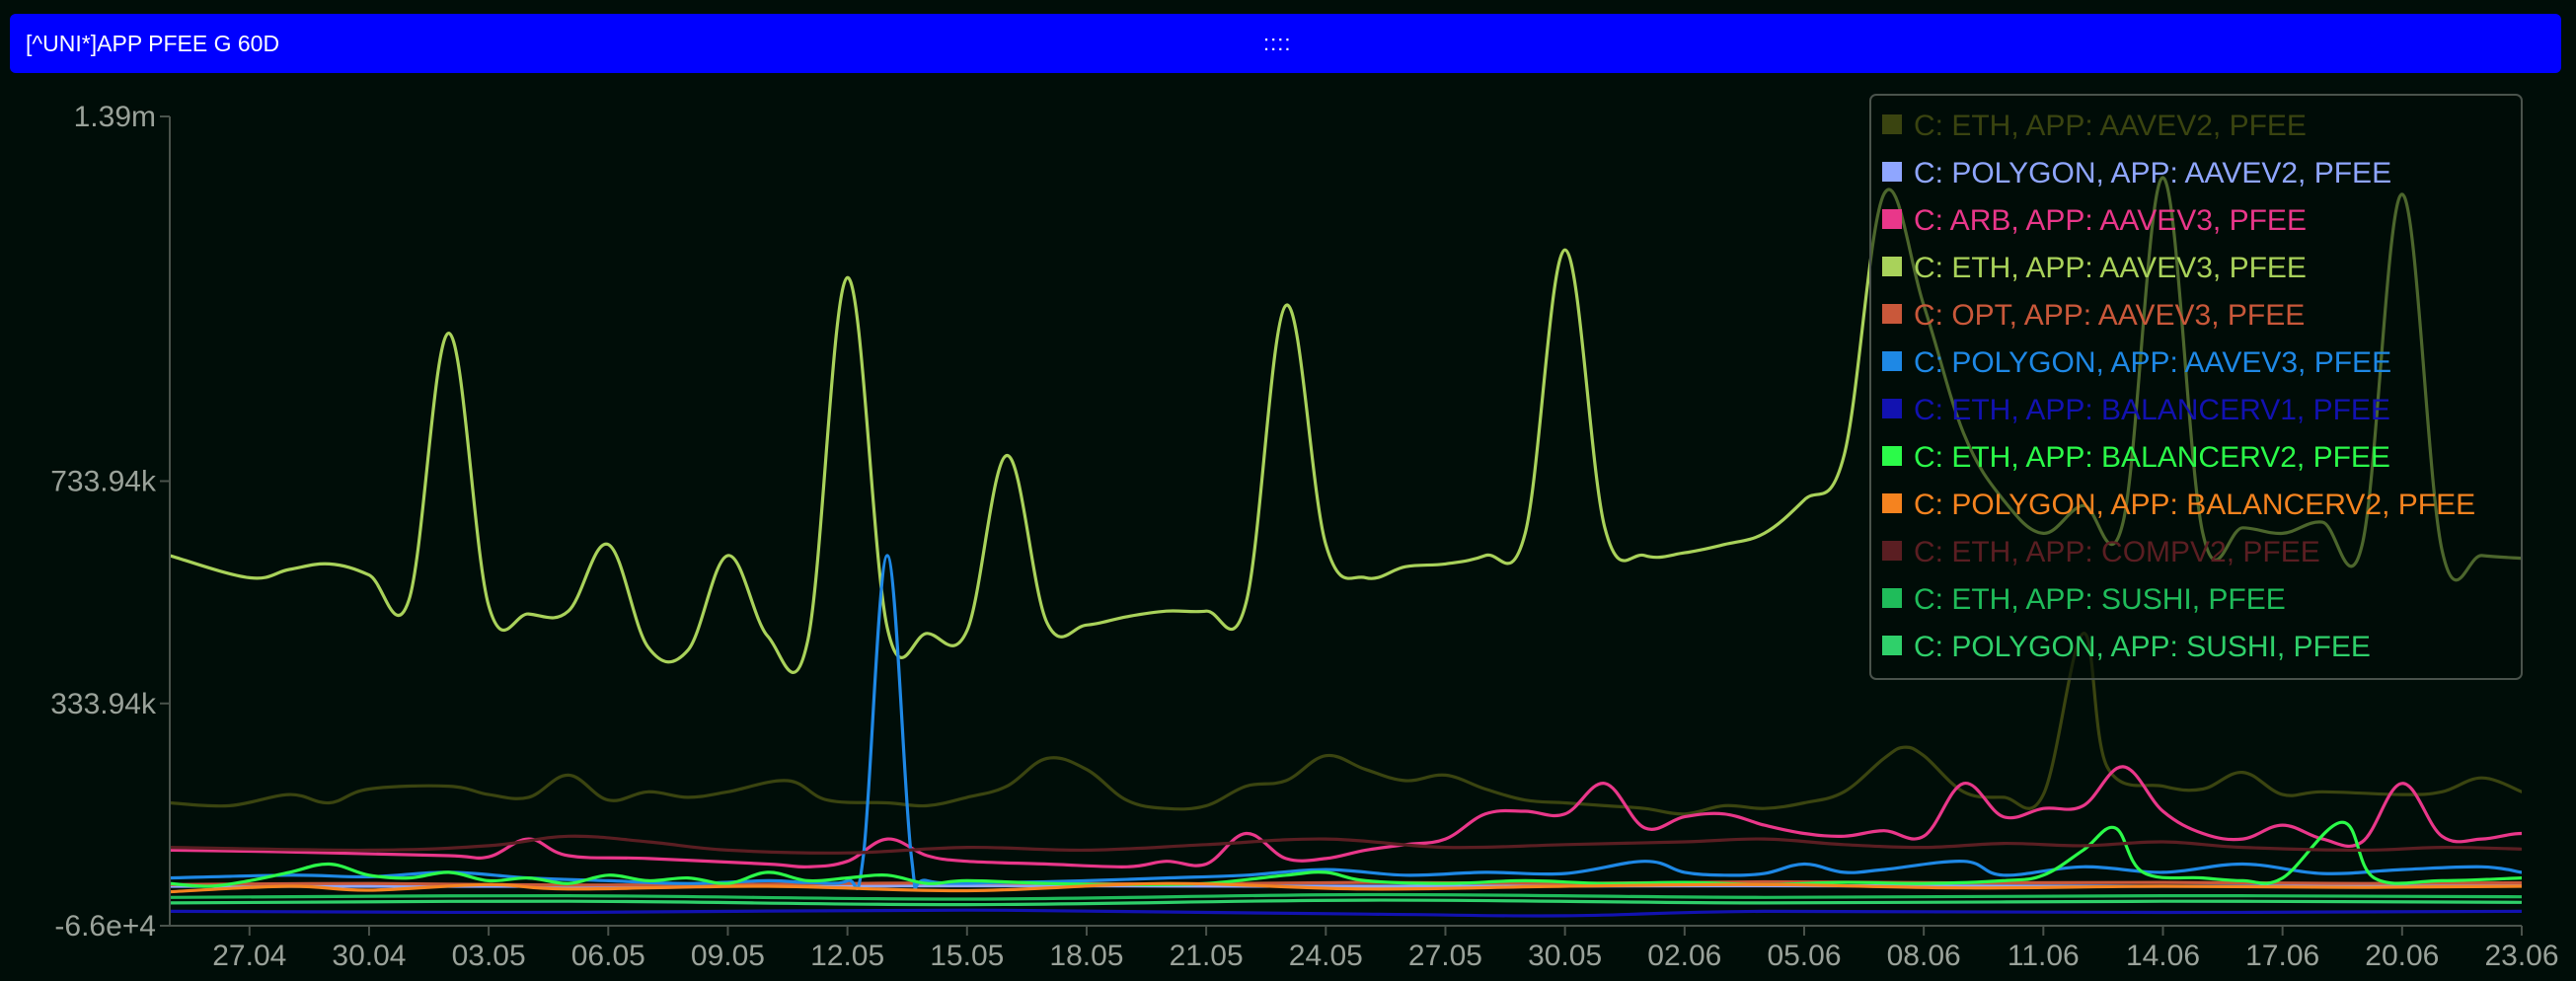 The height and width of the screenshot is (981, 2576). I want to click on x-tick-label: 11.06, so click(2044, 956).